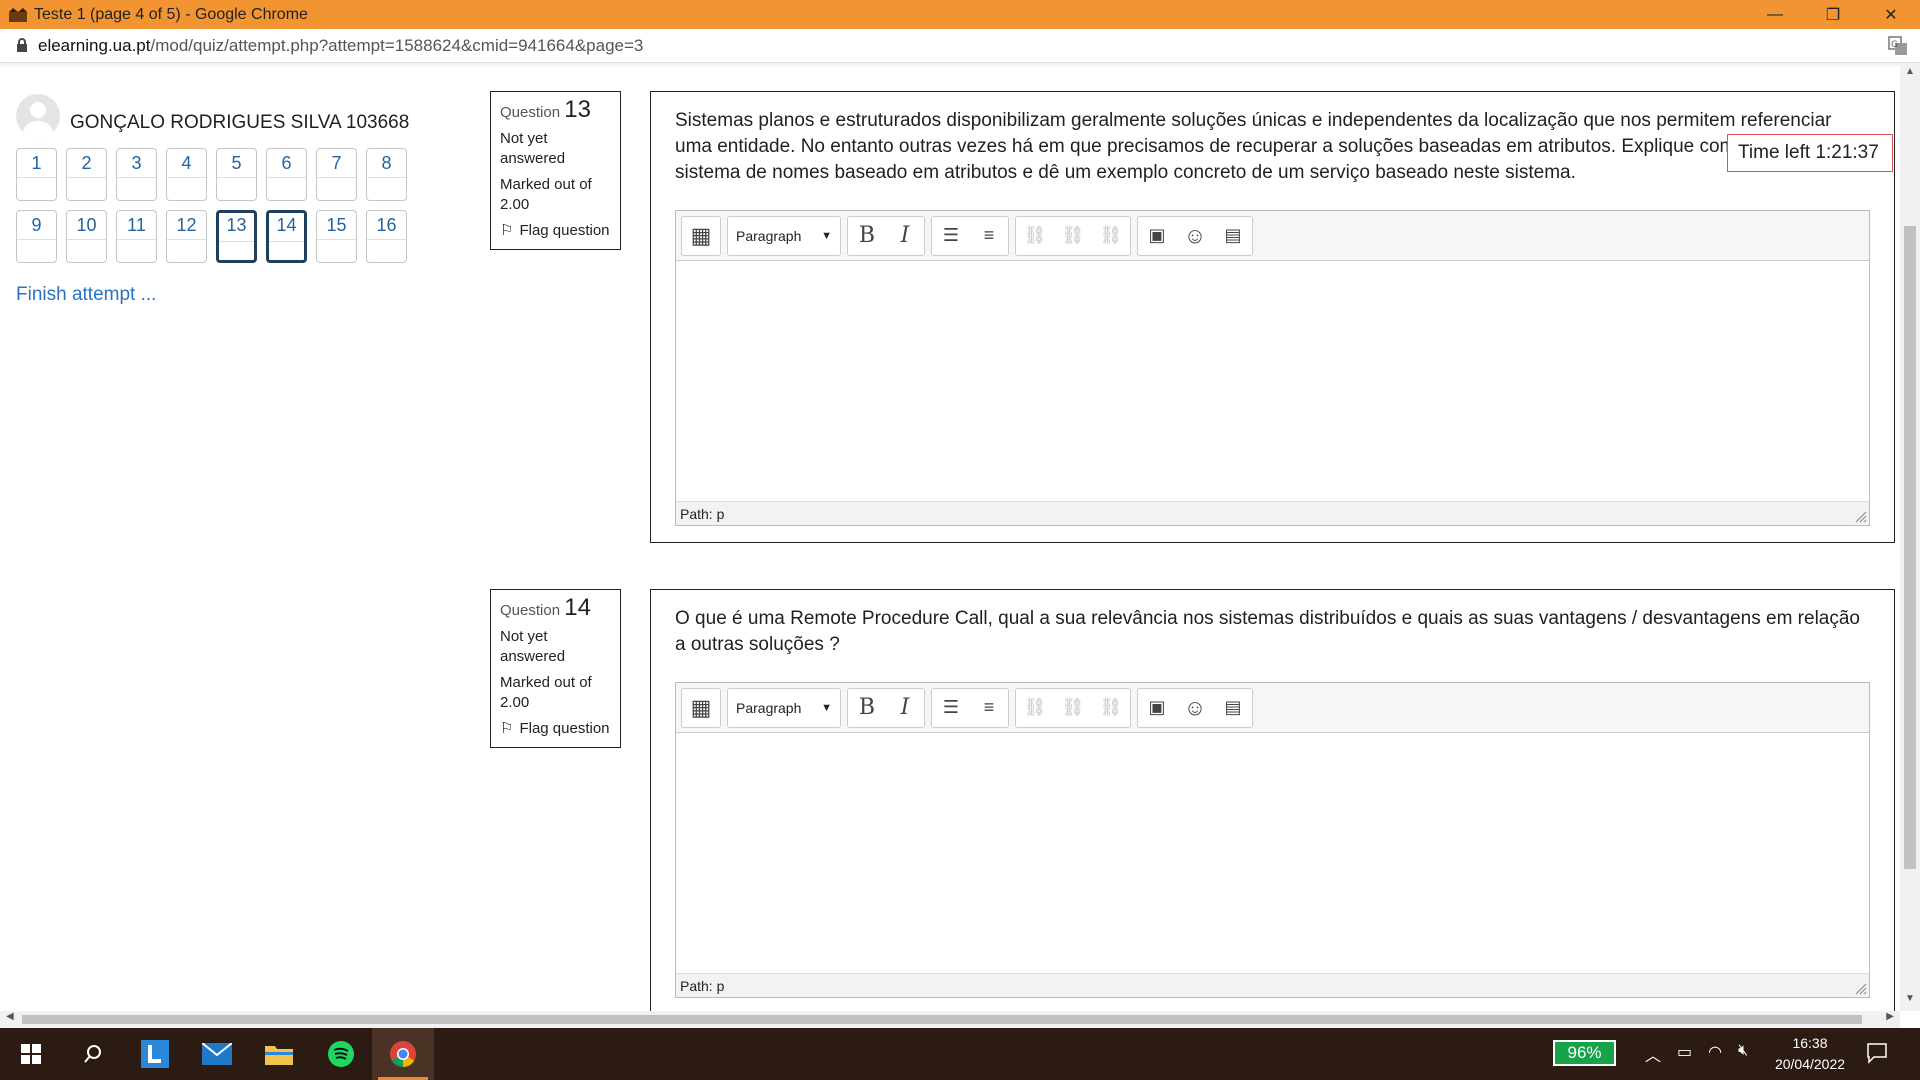  What do you see at coordinates (171, 14) in the screenshot?
I see `window-title: Teste 1 (page 4 of 5) - Google Chrome` at bounding box center [171, 14].